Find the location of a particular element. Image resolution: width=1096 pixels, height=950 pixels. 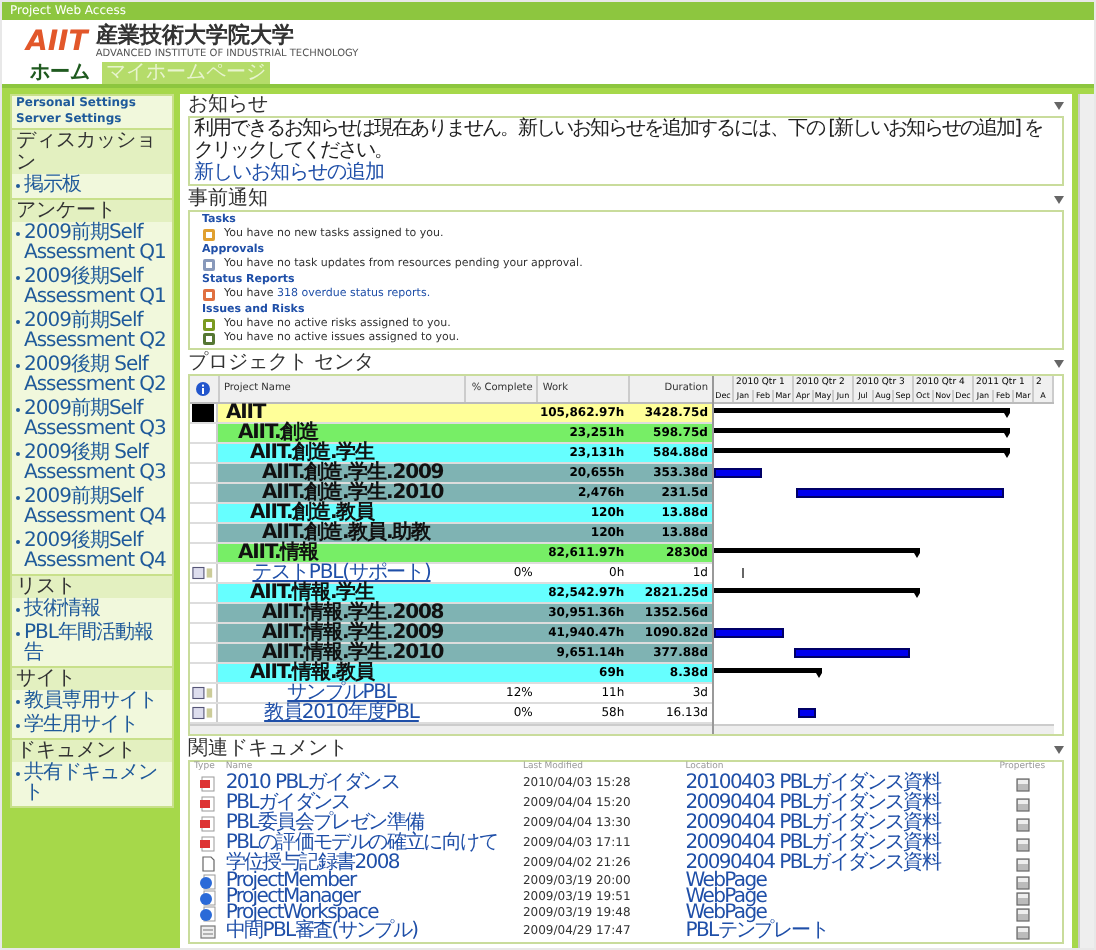

add-announcement-link: 新しいお知らせの追加 is located at coordinates (626, 173).